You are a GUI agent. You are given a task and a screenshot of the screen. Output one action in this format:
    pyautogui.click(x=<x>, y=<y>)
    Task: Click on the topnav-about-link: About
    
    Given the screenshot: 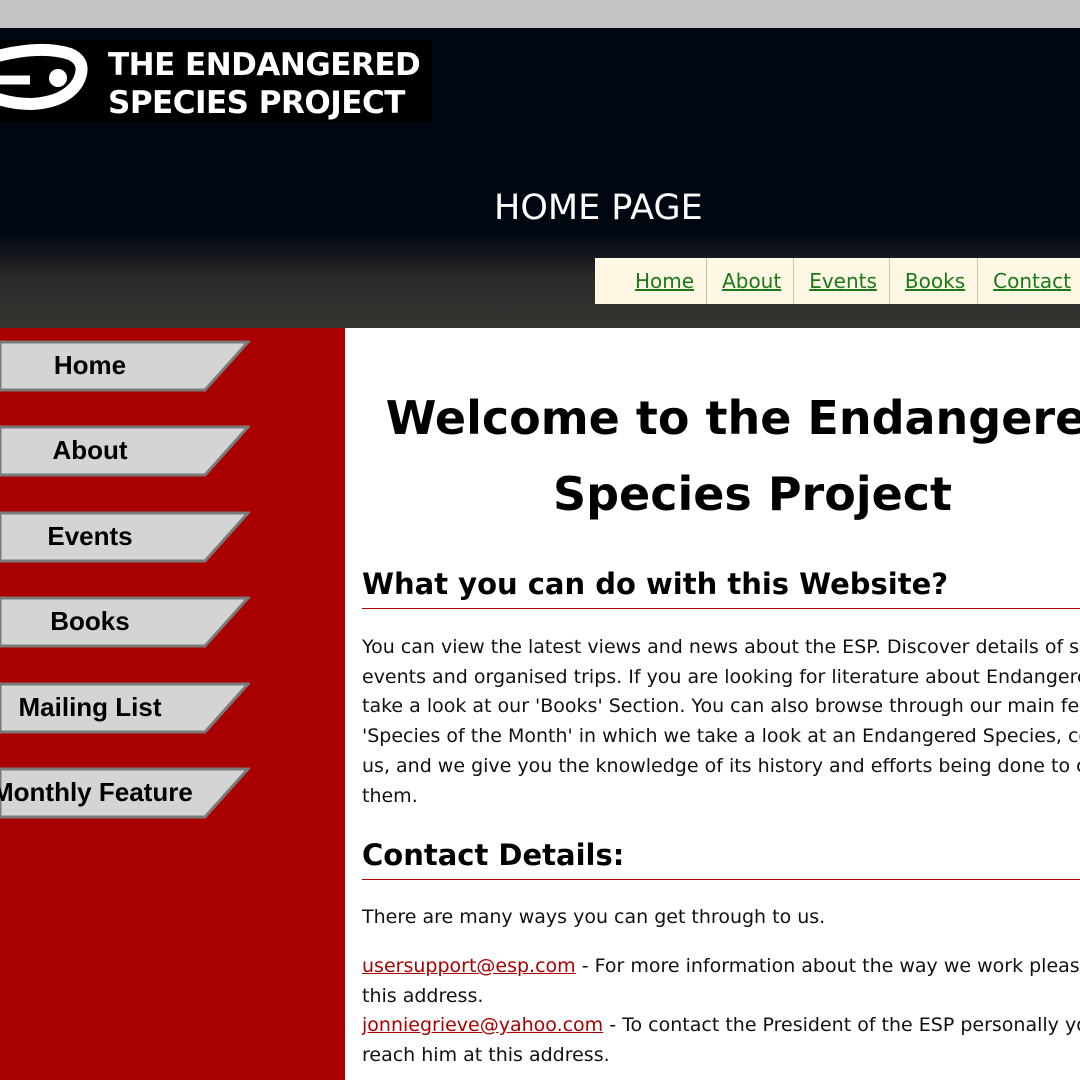 What is the action you would take?
    pyautogui.click(x=751, y=281)
    